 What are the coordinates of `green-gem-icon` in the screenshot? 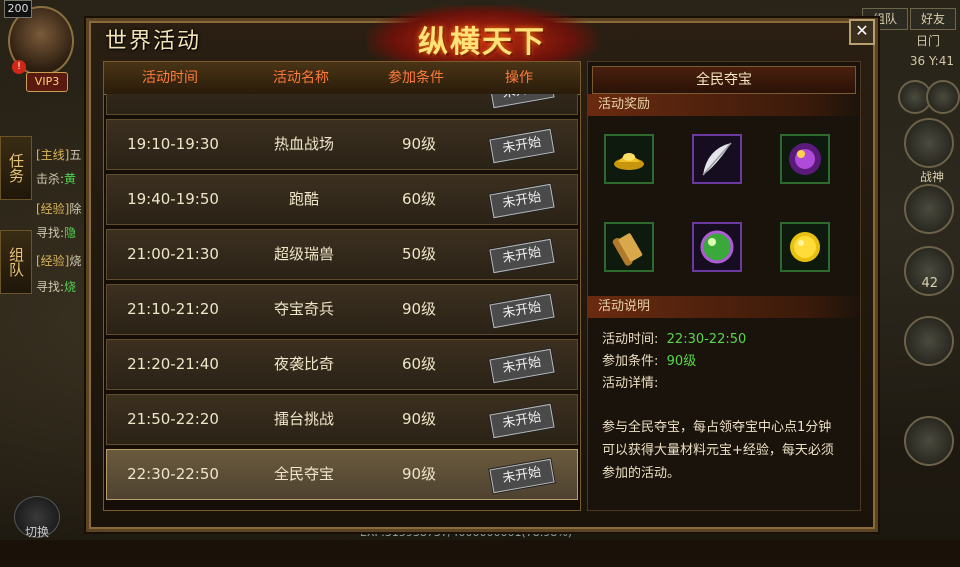 It's located at (717, 247).